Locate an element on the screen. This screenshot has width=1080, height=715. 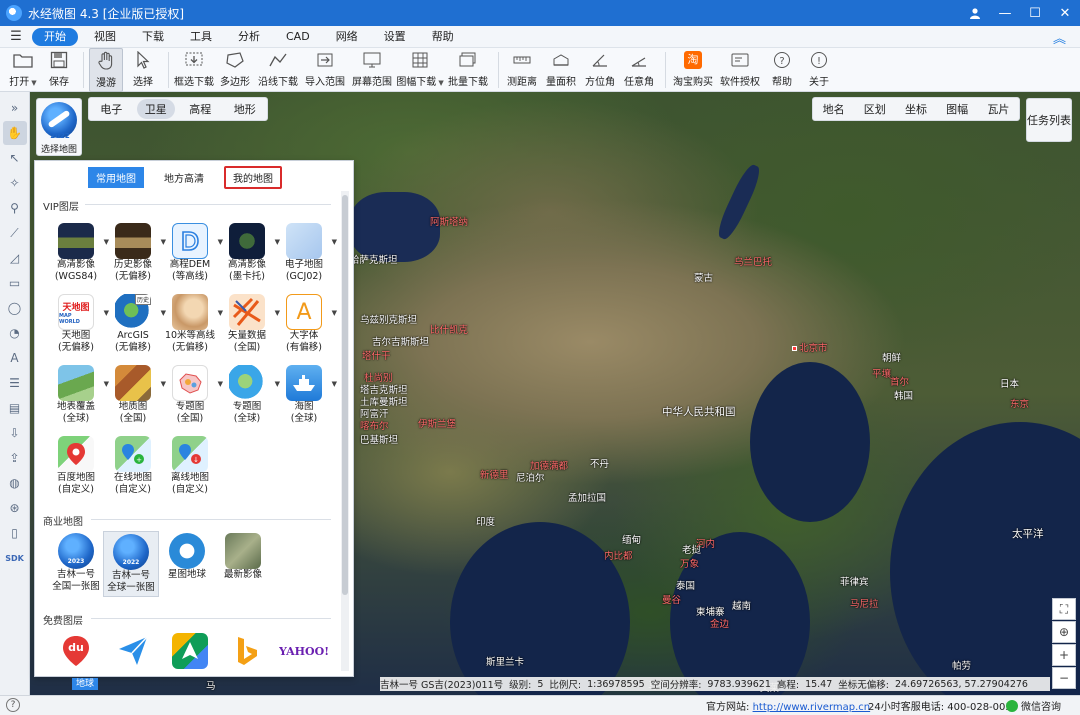
map-place-label: 金边 is located at coordinates (719, 623).